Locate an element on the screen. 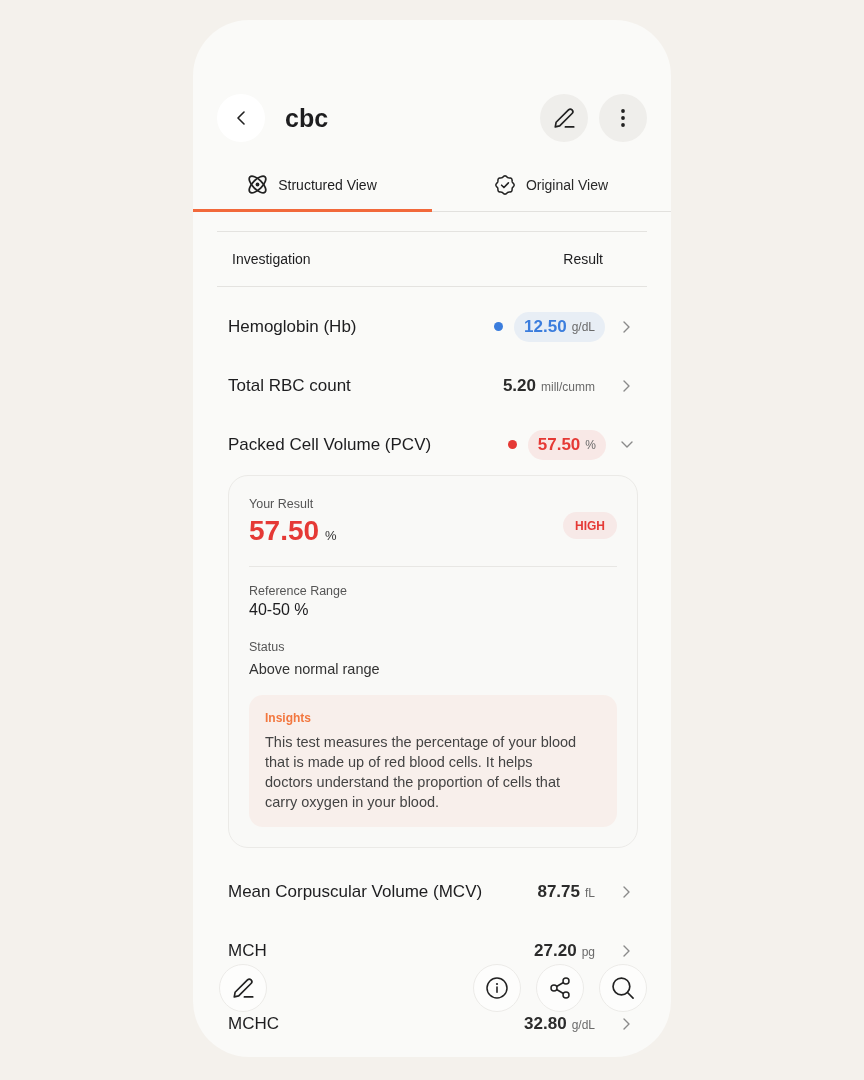 The height and width of the screenshot is (1080, 864). check-badge-icon is located at coordinates (504, 184).